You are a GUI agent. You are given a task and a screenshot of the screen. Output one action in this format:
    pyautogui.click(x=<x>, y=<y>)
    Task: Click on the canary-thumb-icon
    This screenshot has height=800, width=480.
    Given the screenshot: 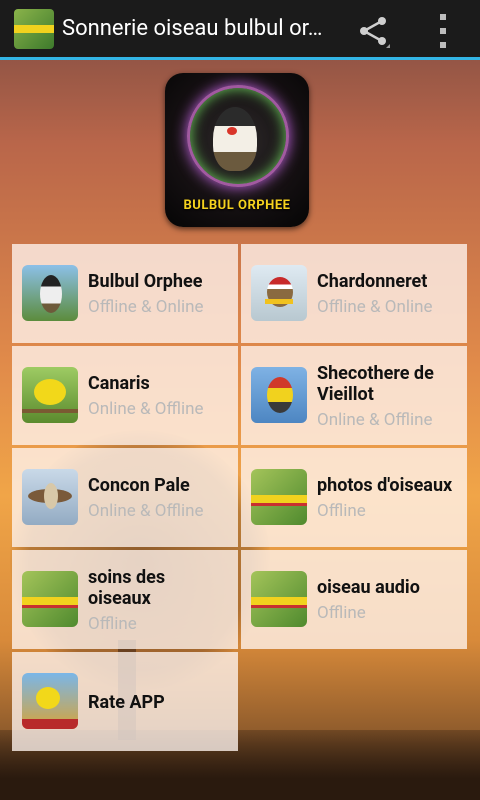 What is the action you would take?
    pyautogui.click(x=50, y=395)
    